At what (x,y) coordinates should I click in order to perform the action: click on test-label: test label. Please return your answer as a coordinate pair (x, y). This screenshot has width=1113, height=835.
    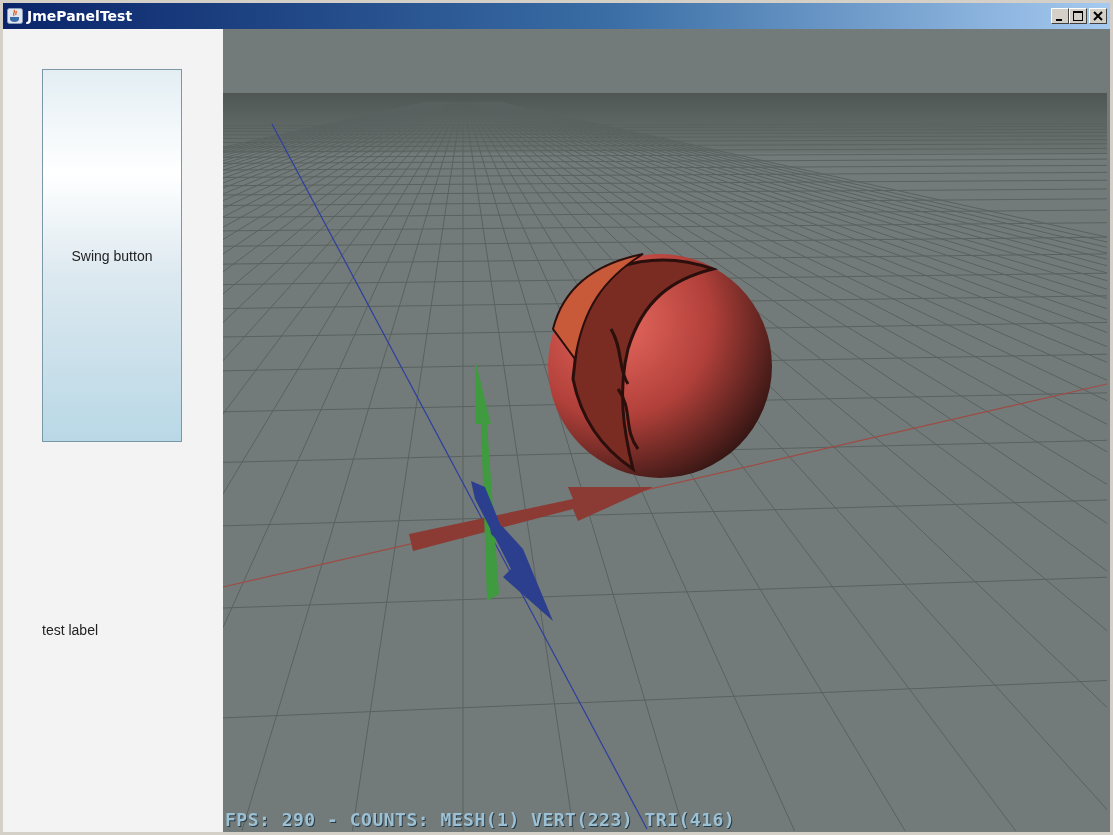
    Looking at the image, I should click on (70, 630).